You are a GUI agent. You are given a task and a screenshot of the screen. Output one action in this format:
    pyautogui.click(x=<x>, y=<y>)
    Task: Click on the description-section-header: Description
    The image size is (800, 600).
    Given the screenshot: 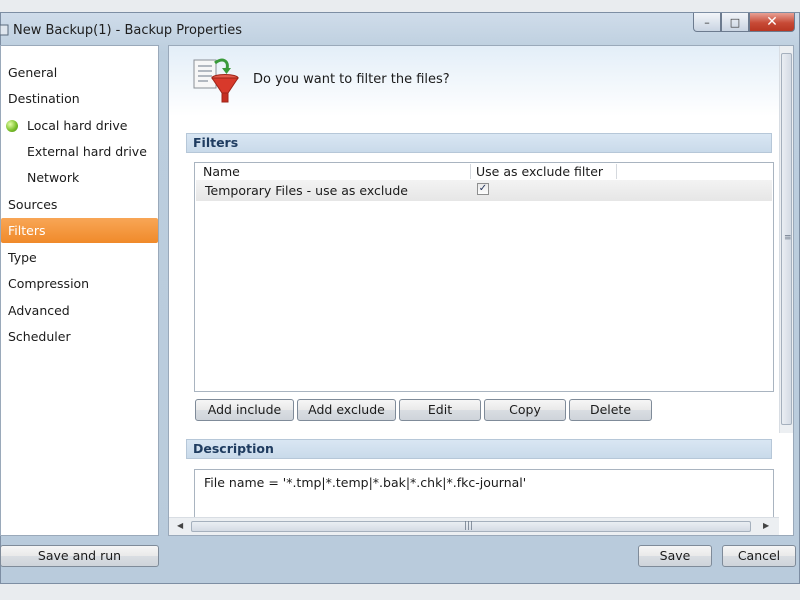 What is the action you would take?
    pyautogui.click(x=479, y=449)
    